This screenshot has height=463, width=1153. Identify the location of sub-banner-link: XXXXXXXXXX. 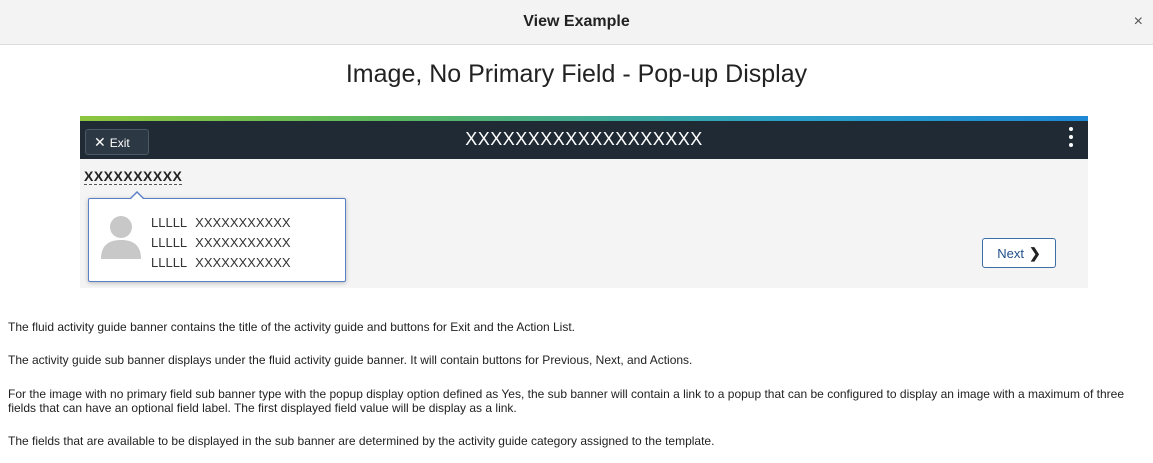
(133, 176).